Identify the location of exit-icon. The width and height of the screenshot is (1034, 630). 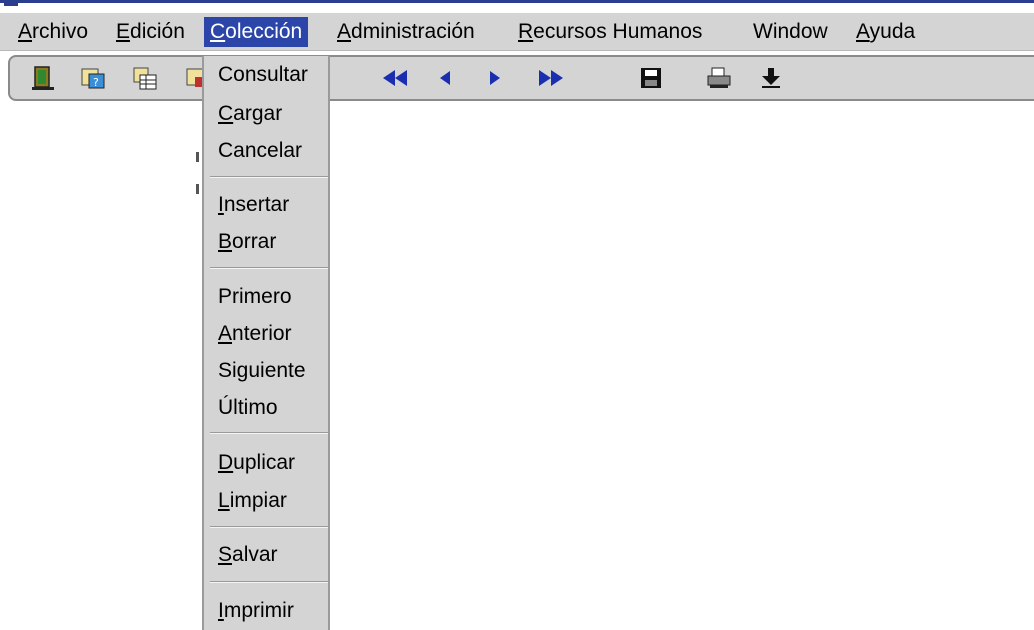
(43, 78).